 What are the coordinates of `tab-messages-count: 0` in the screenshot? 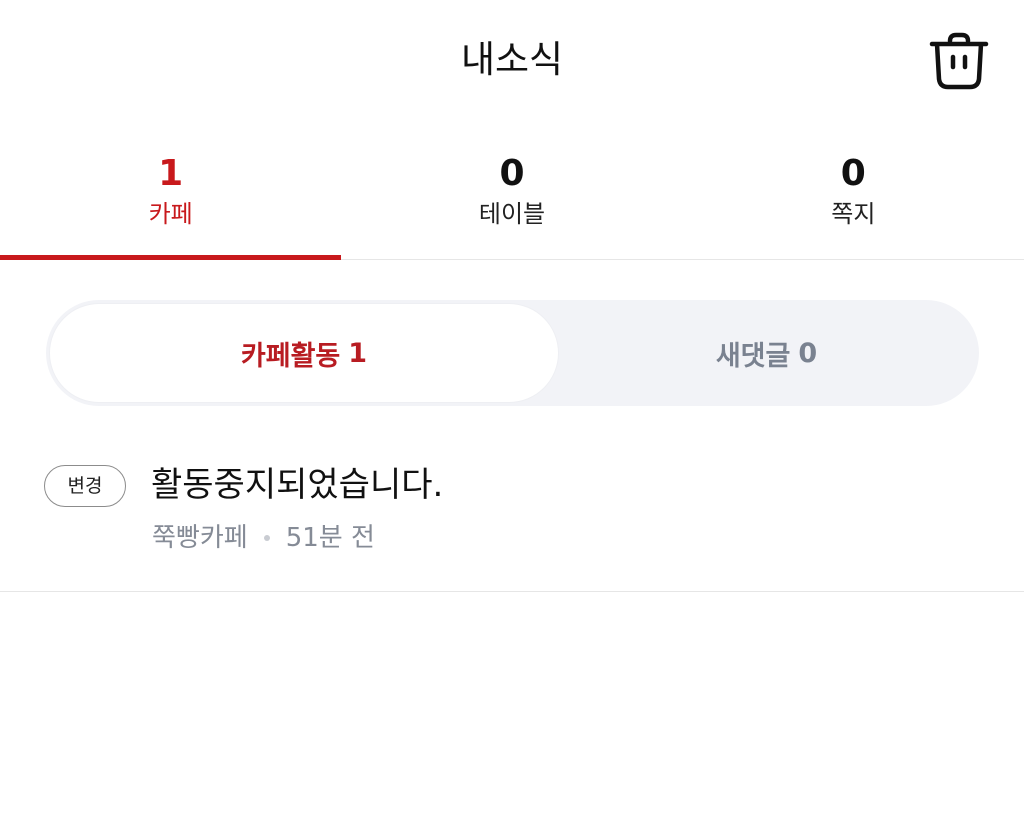 It's located at (853, 173).